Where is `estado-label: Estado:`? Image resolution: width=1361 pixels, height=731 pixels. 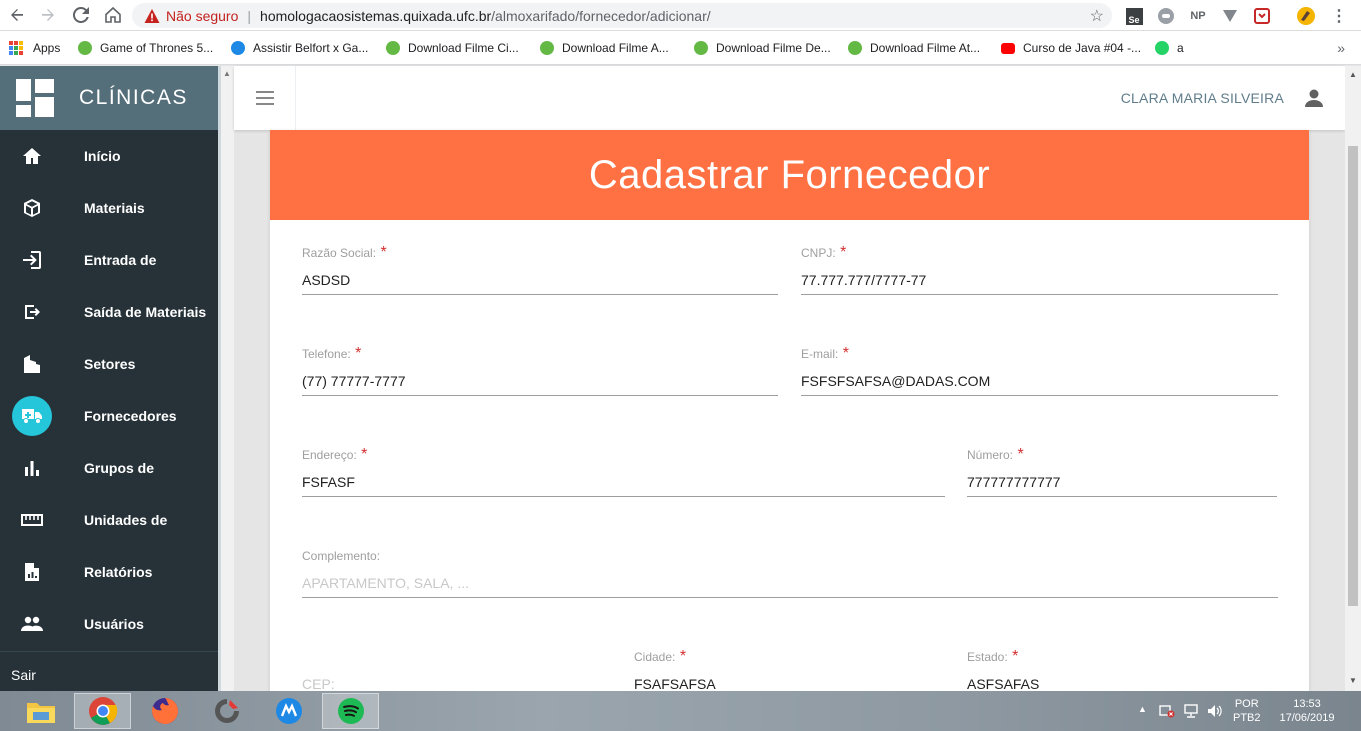 estado-label: Estado: is located at coordinates (987, 657).